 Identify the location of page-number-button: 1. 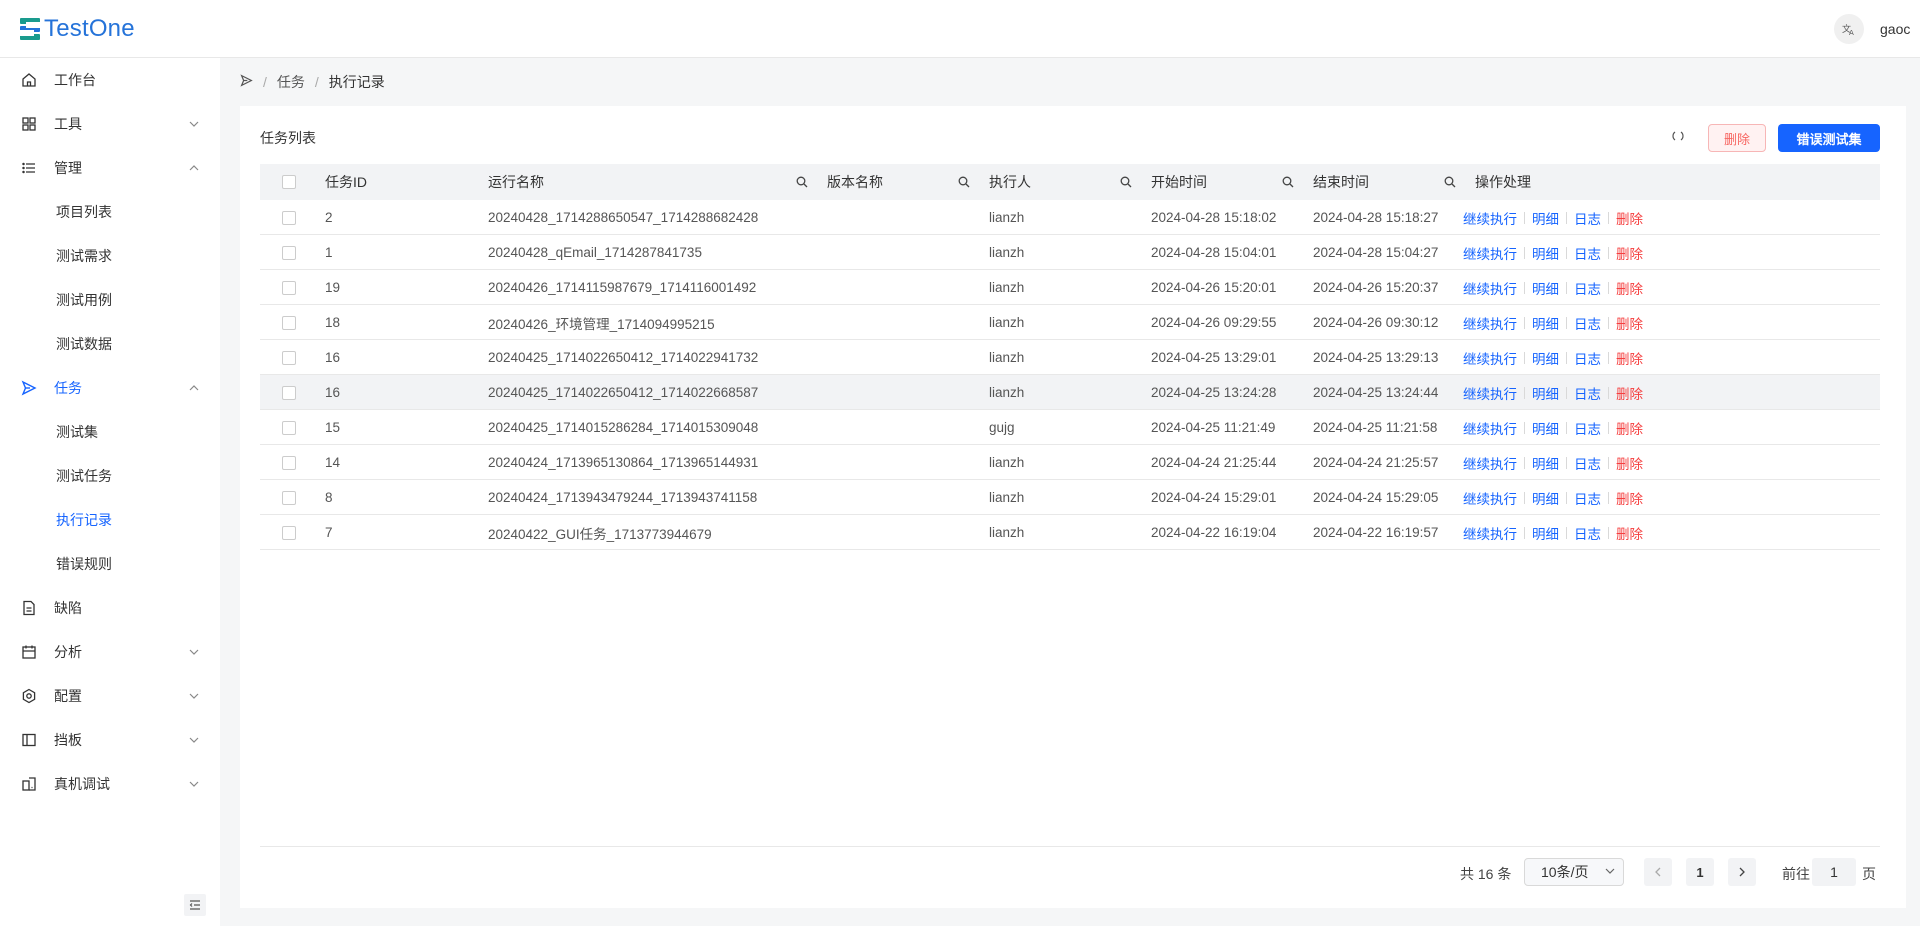
(1700, 872).